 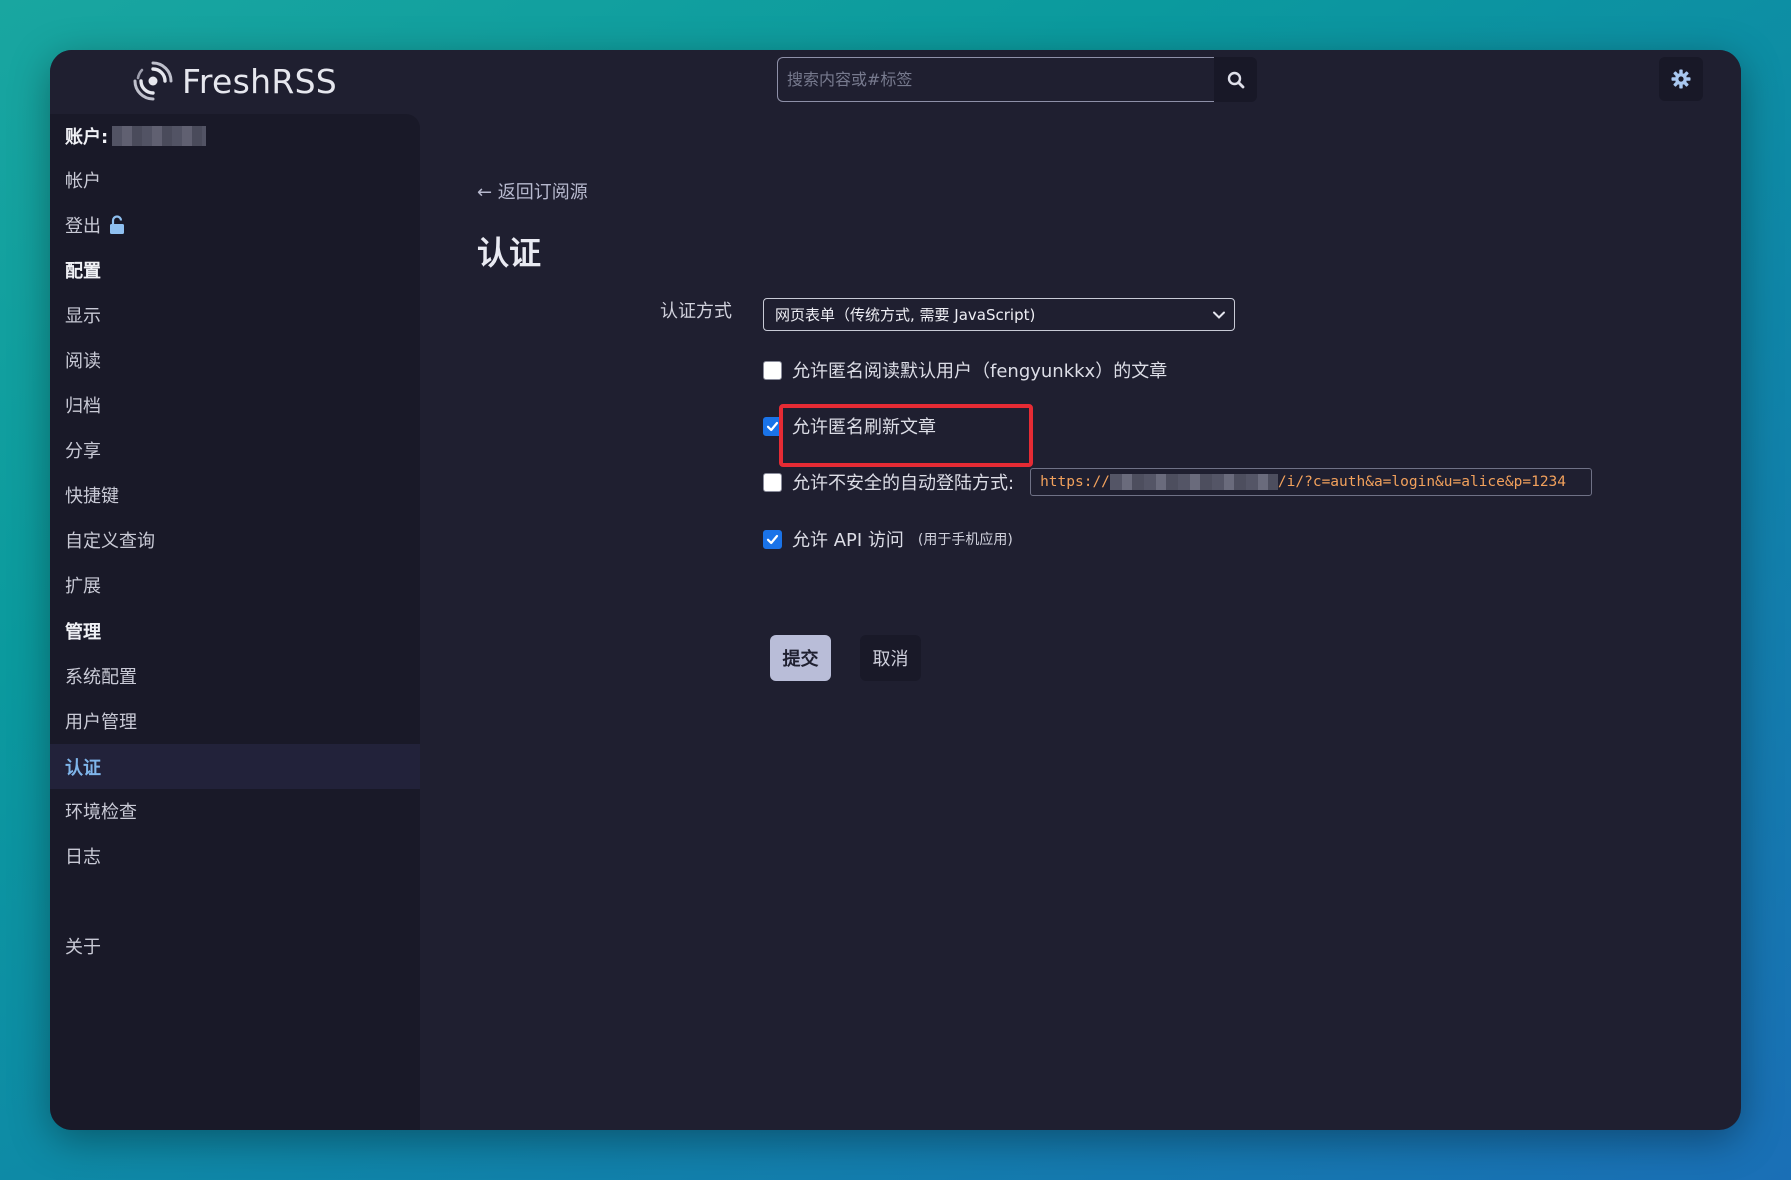 I want to click on sidebar-item-label: 日志, so click(x=83, y=857).